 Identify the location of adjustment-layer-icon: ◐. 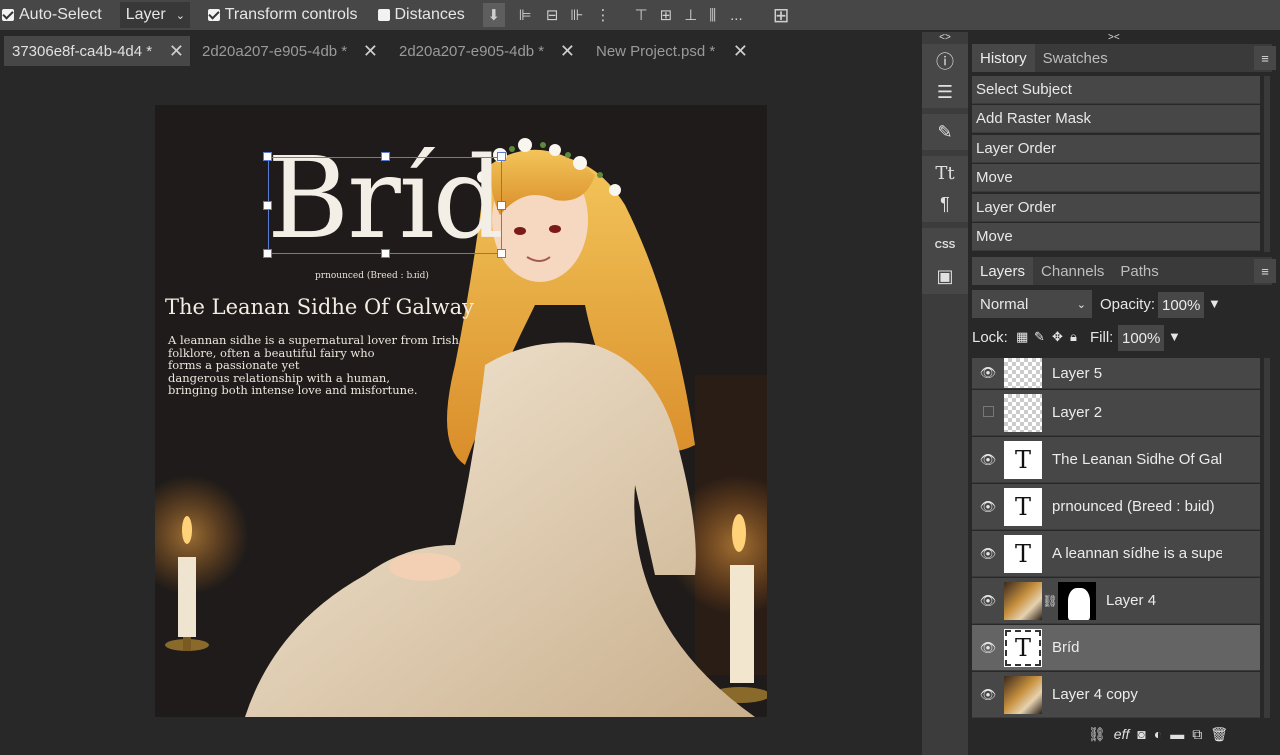
(1158, 734).